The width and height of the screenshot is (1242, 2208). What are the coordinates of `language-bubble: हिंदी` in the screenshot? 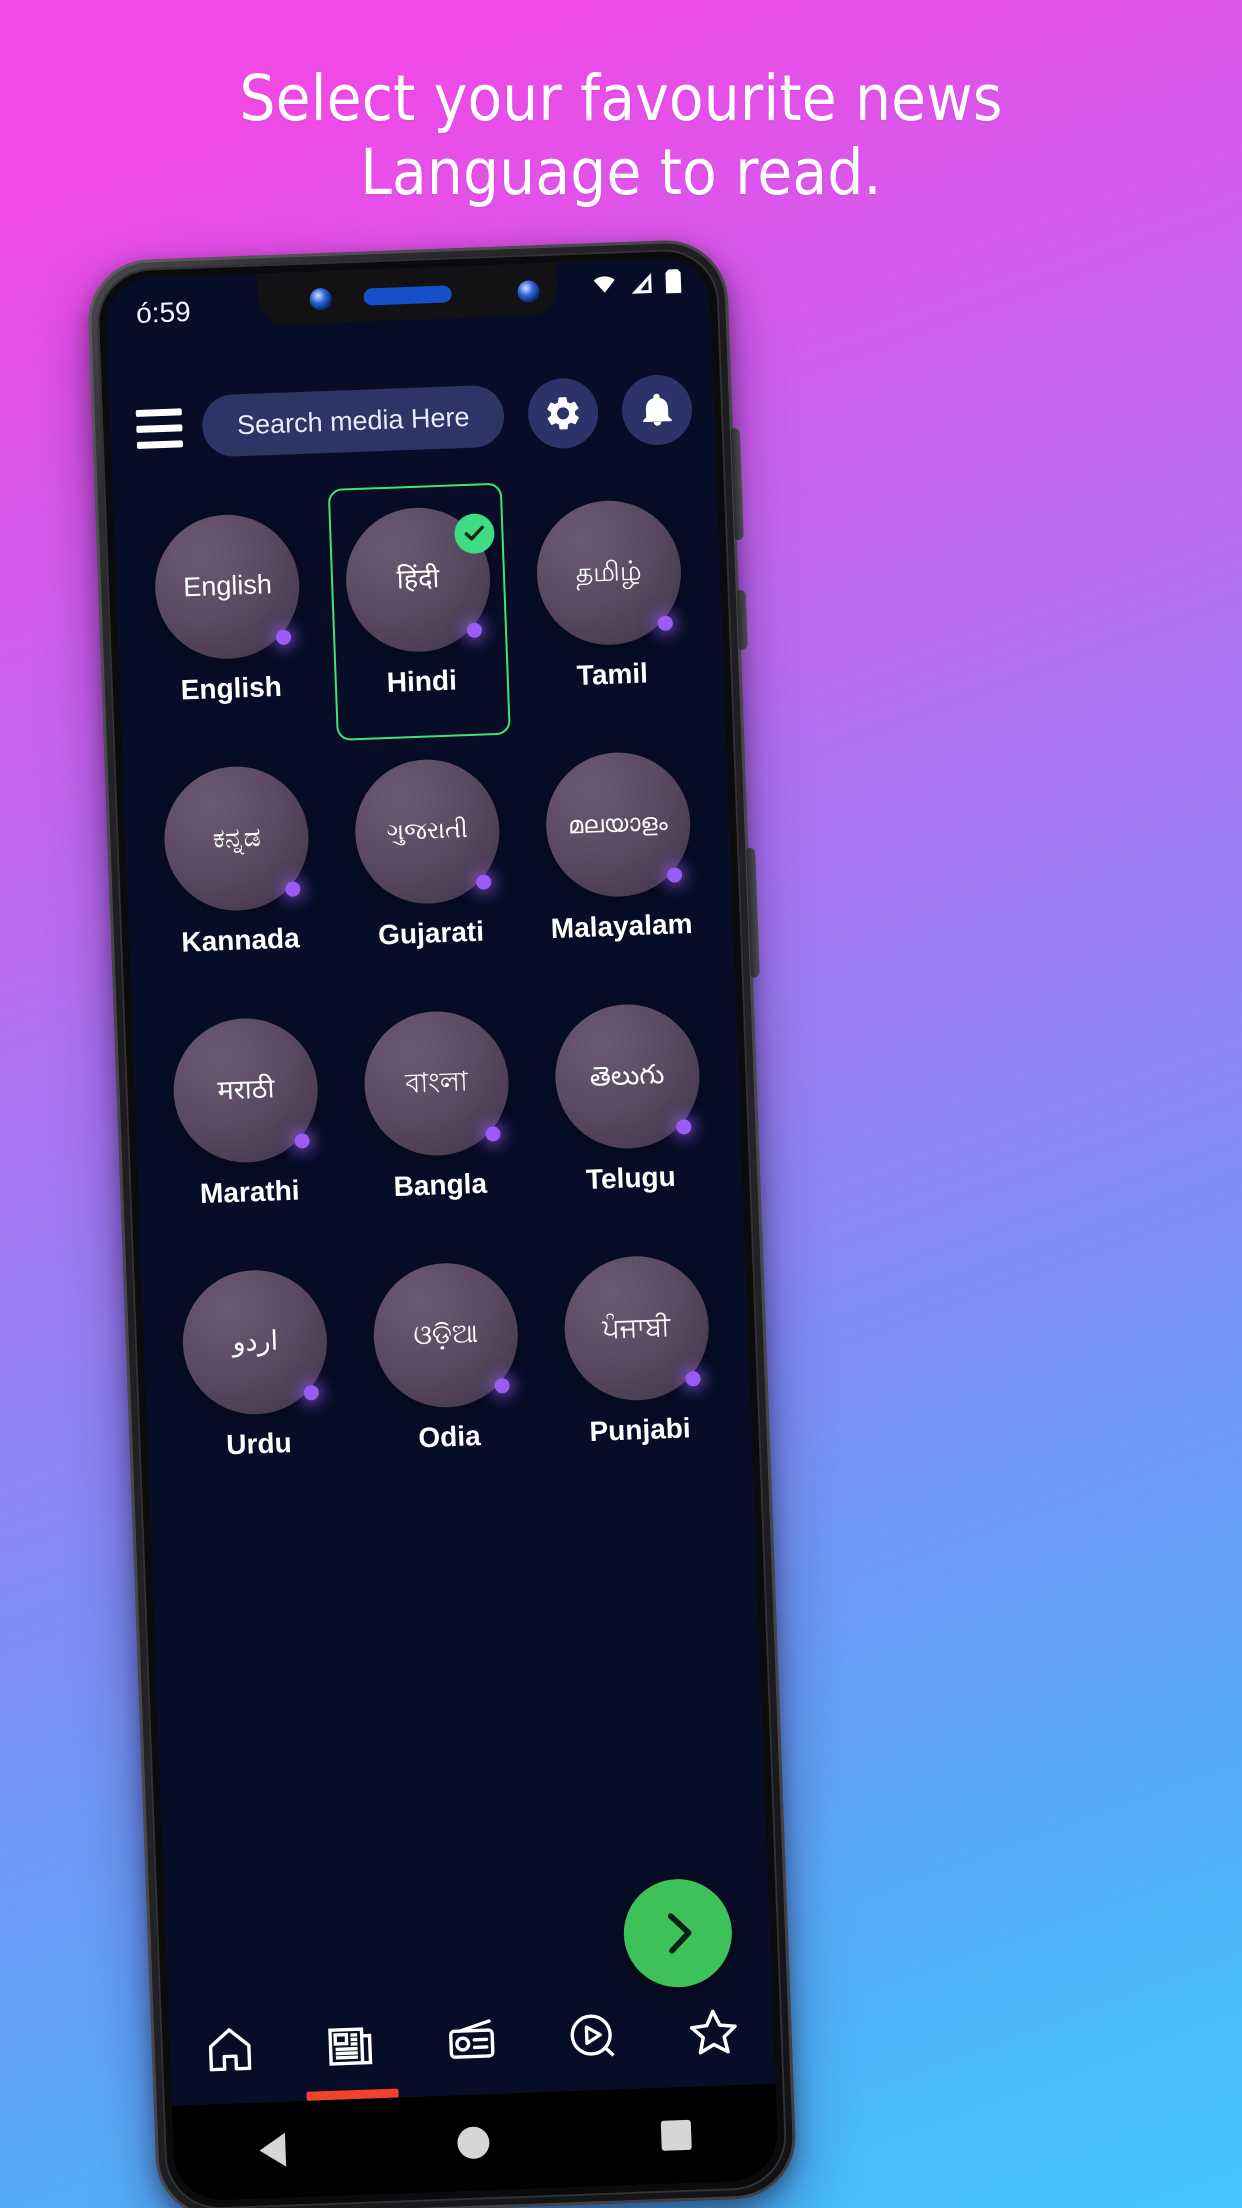 It's located at (419, 580).